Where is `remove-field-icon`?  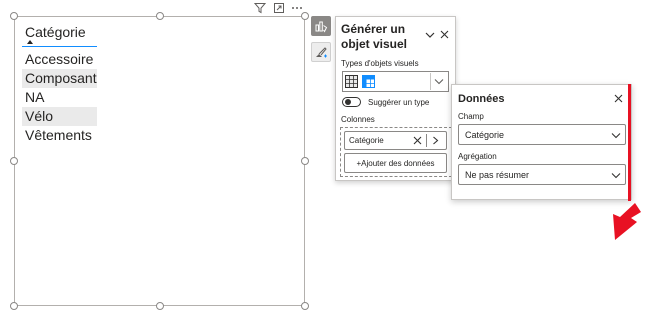
remove-field-icon is located at coordinates (417, 140).